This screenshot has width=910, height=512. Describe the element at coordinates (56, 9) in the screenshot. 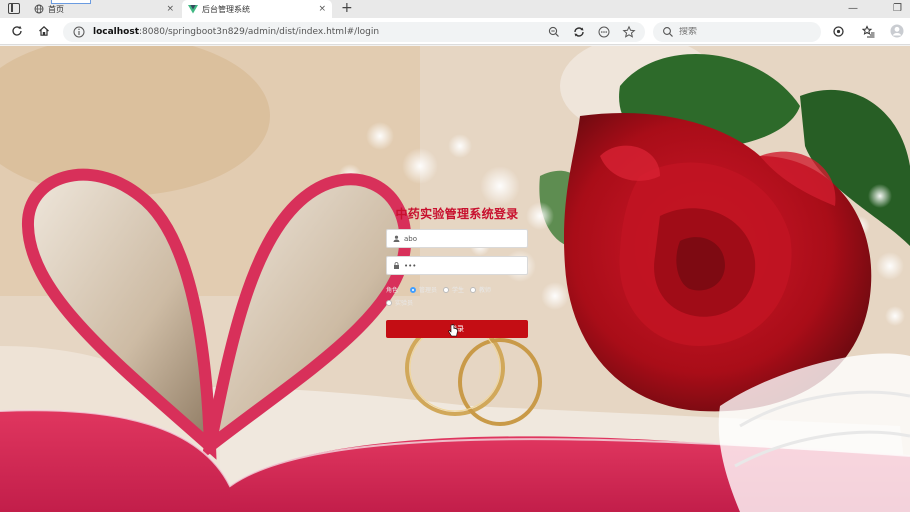

I see `tab-label: 首页` at that location.